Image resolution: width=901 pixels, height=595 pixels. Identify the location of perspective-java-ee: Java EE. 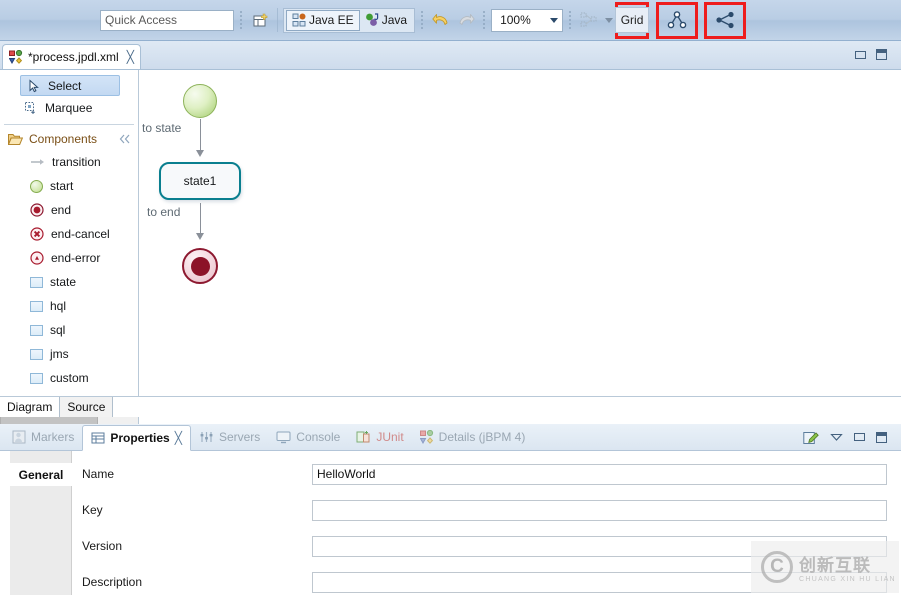
(323, 20).